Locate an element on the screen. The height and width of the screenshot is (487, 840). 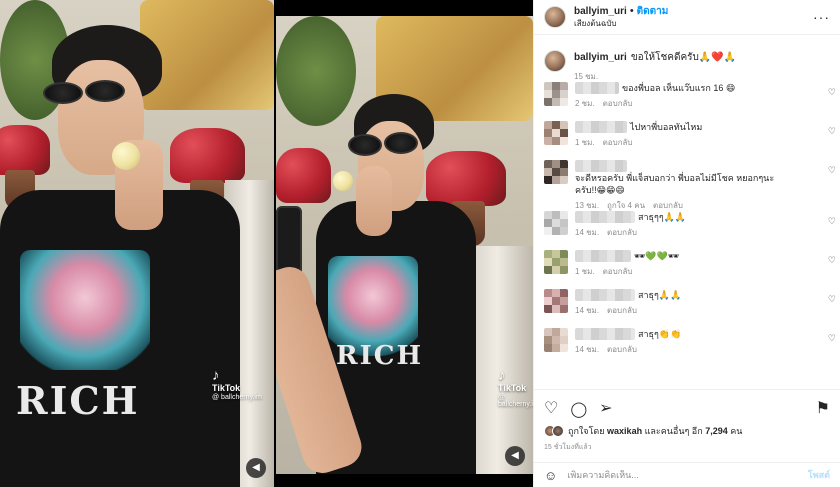
comment-row: ของพี่บอล เห็นแว๊บแรก 16 😄 2 ชม. ตอบกลับ ♡ is located at coordinates (687, 101).